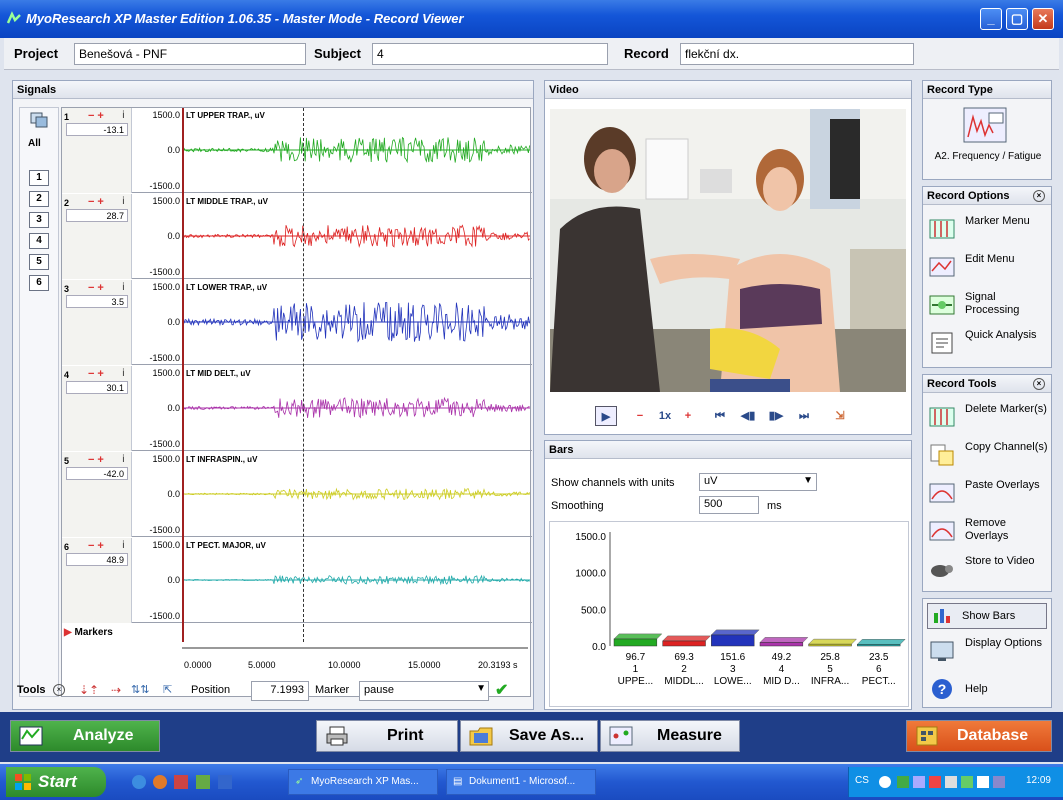  I want to click on step-forward-icon: ▮▶, so click(776, 416).